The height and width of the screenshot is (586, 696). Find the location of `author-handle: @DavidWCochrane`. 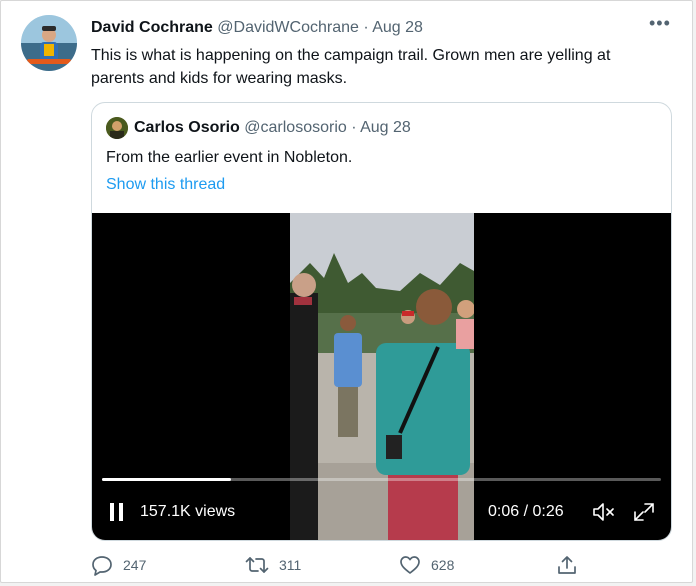

author-handle: @DavidWCochrane is located at coordinates (288, 27).